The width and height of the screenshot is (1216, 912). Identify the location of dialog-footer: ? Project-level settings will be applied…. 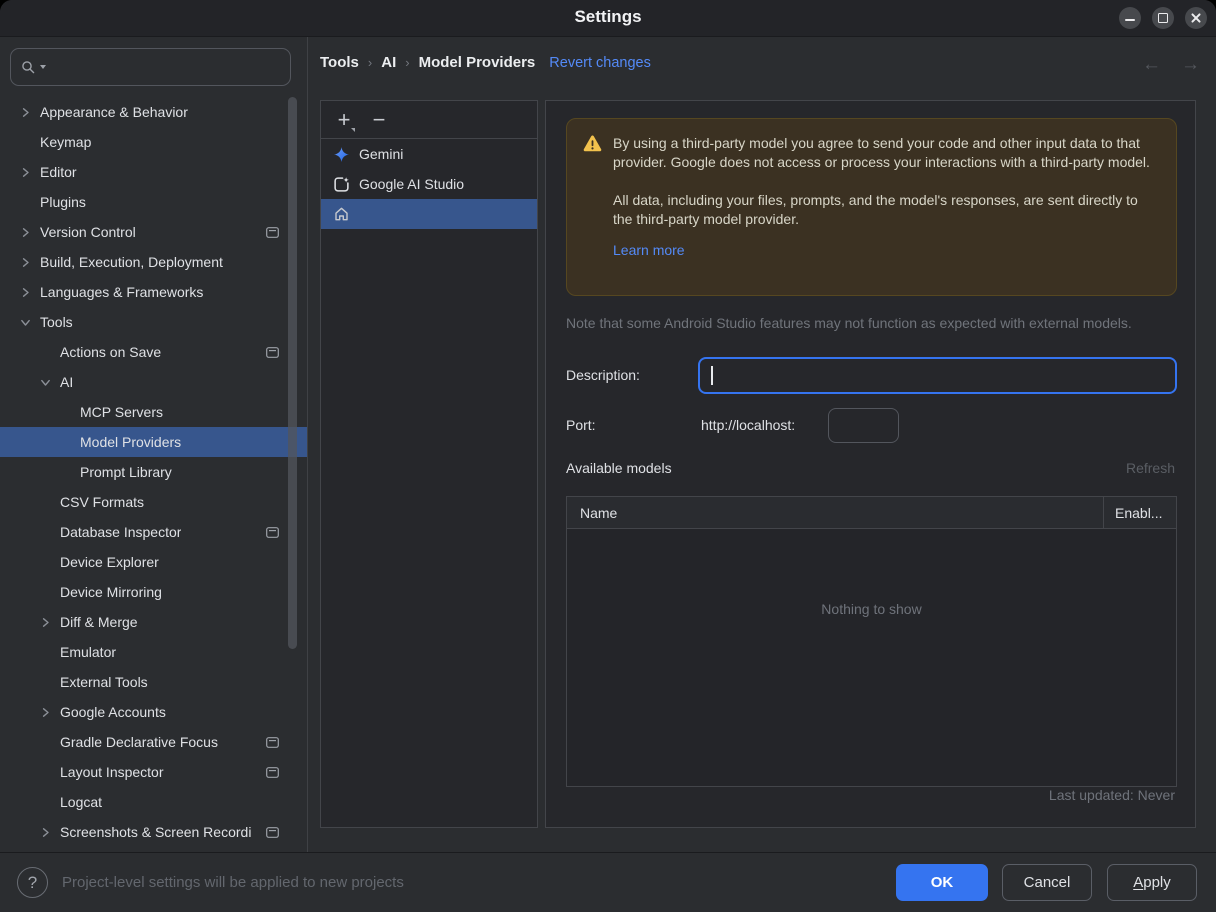
(608, 882).